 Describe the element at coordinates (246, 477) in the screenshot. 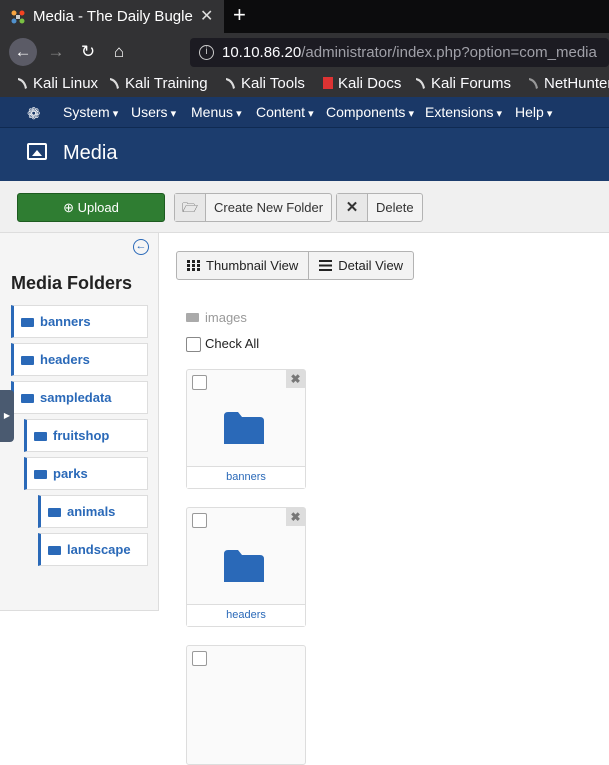

I see `item-name: banners` at that location.